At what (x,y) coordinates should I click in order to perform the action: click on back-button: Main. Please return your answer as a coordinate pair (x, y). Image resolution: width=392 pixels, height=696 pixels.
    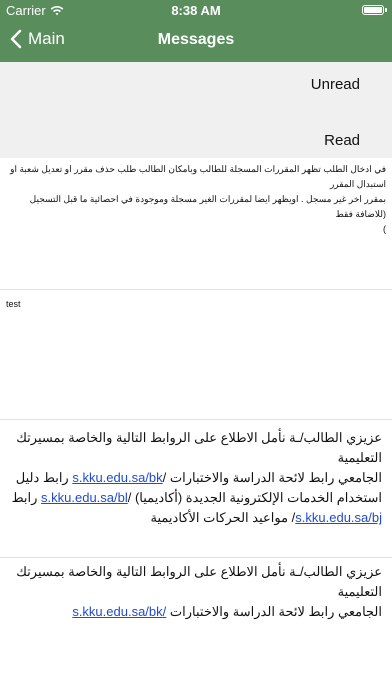
    Looking at the image, I should click on (37, 39).